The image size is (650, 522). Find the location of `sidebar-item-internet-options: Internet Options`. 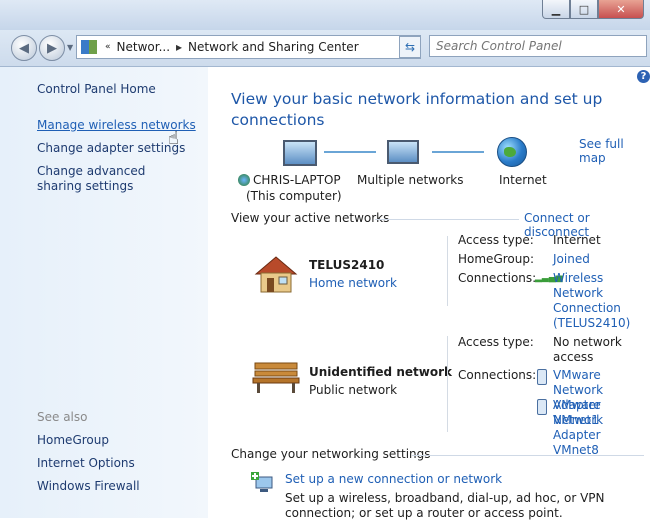

sidebar-item-internet-options: Internet Options is located at coordinates (86, 463).